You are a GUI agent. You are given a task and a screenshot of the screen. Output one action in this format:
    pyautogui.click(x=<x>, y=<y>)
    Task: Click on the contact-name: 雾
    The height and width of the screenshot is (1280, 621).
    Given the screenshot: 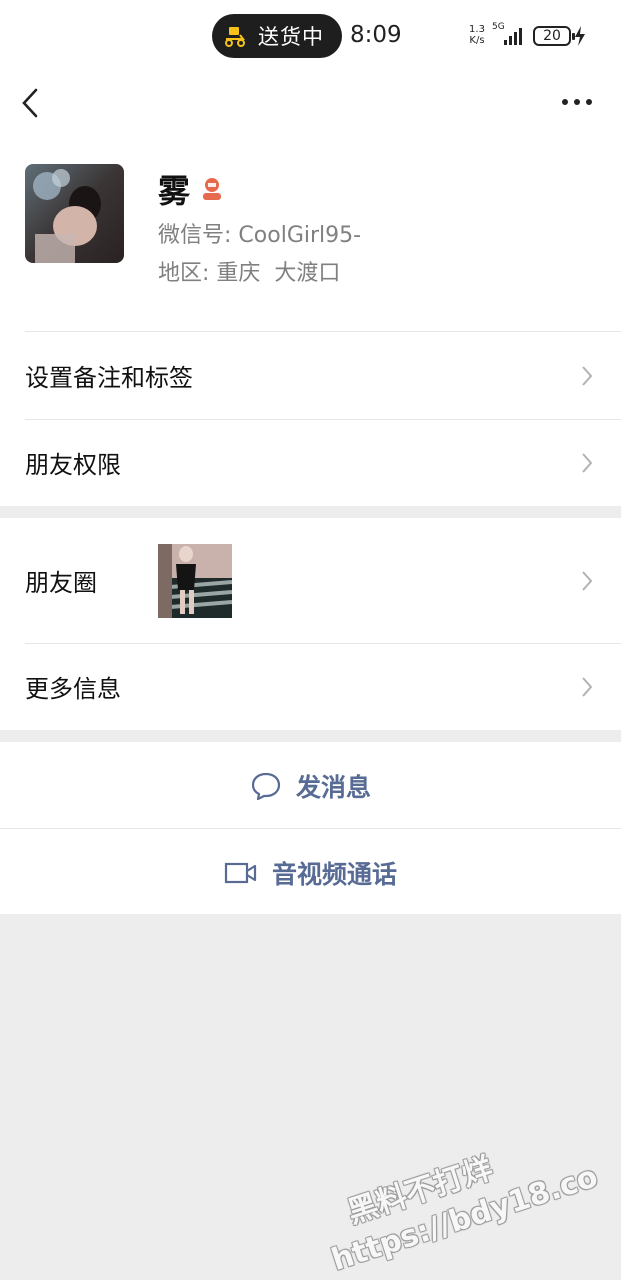 What is the action you would take?
    pyautogui.click(x=174, y=191)
    